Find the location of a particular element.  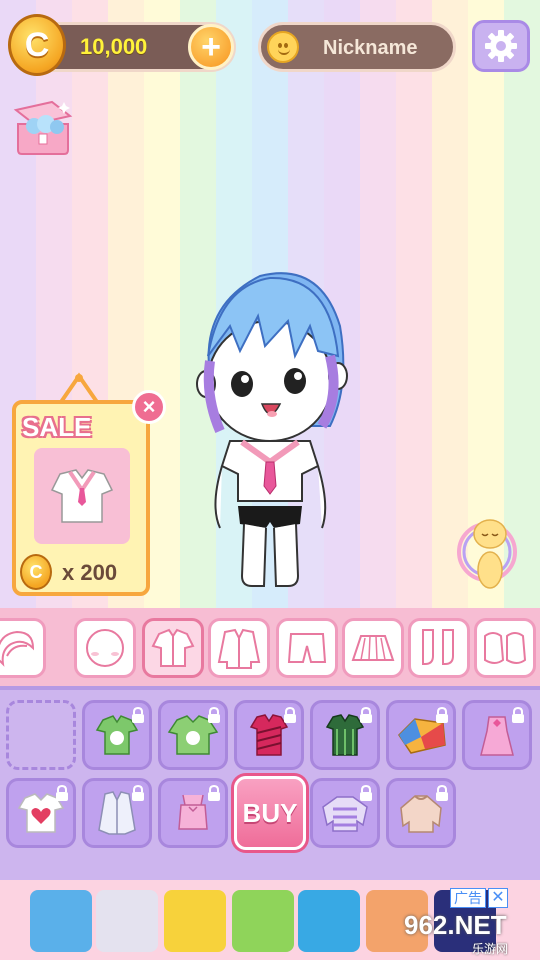

ad-game-birds-icon is located at coordinates (195, 921).